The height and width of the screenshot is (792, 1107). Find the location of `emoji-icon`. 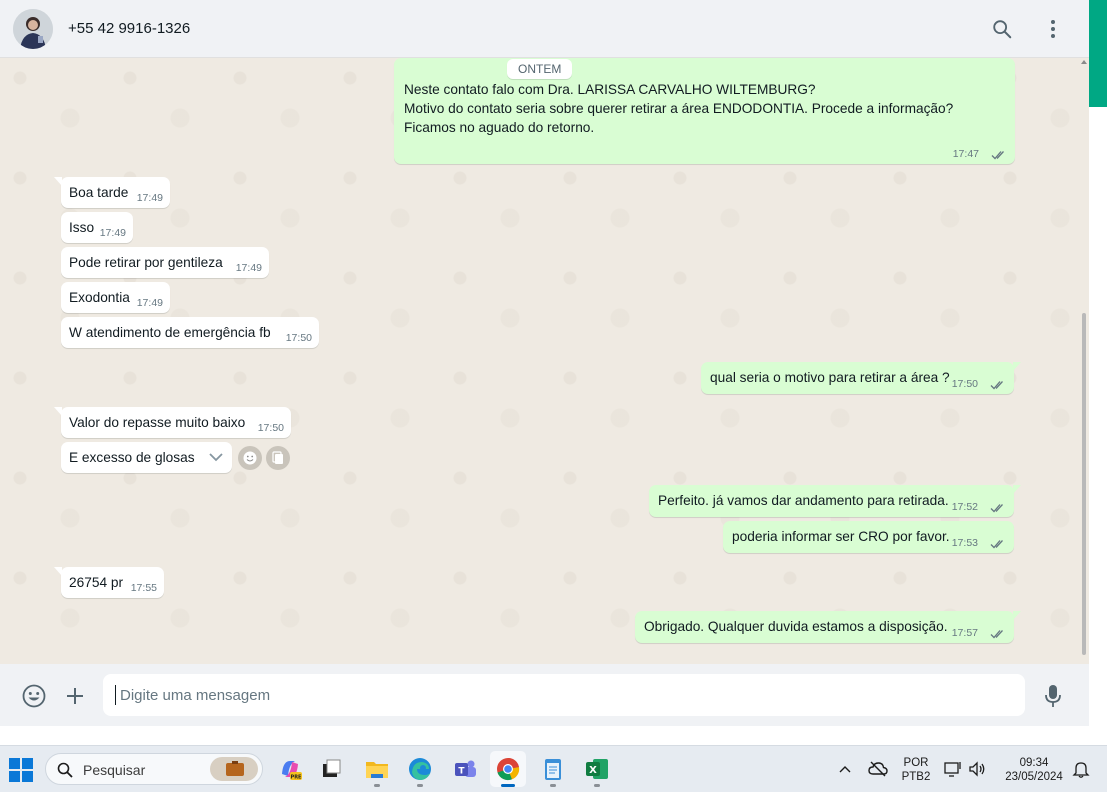

emoji-icon is located at coordinates (34, 696).